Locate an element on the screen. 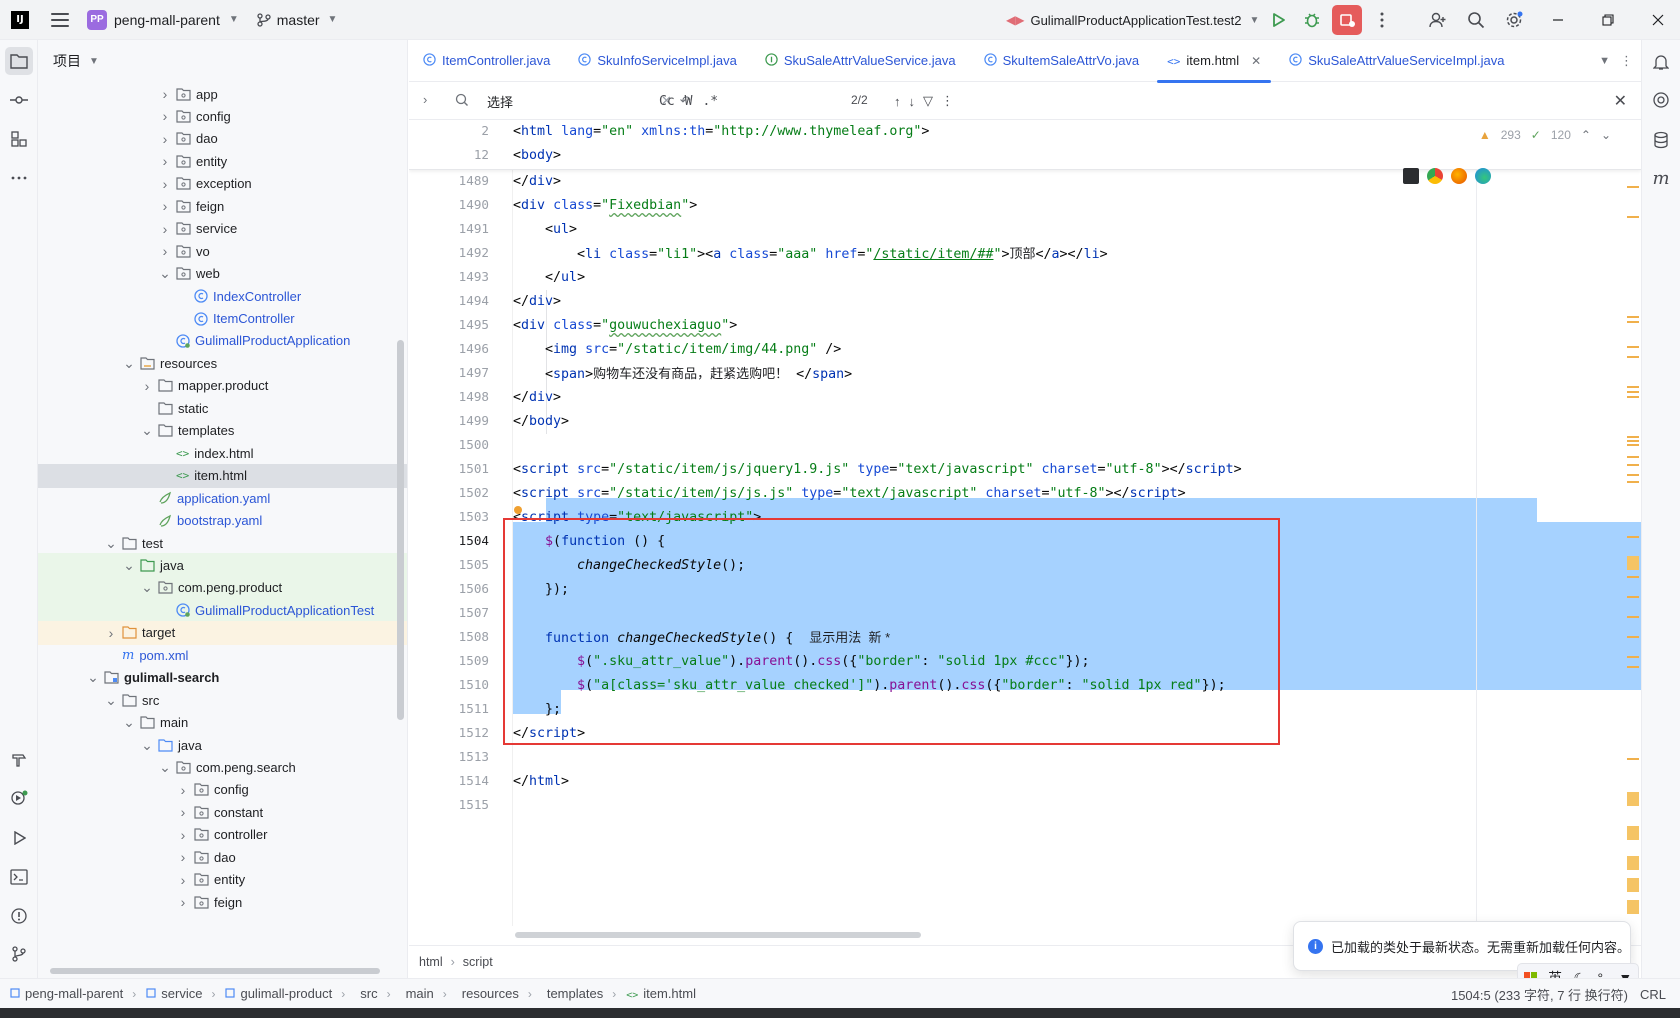 This screenshot has width=1680, height=1018. notifications-bell-icon is located at coordinates (1661, 62).